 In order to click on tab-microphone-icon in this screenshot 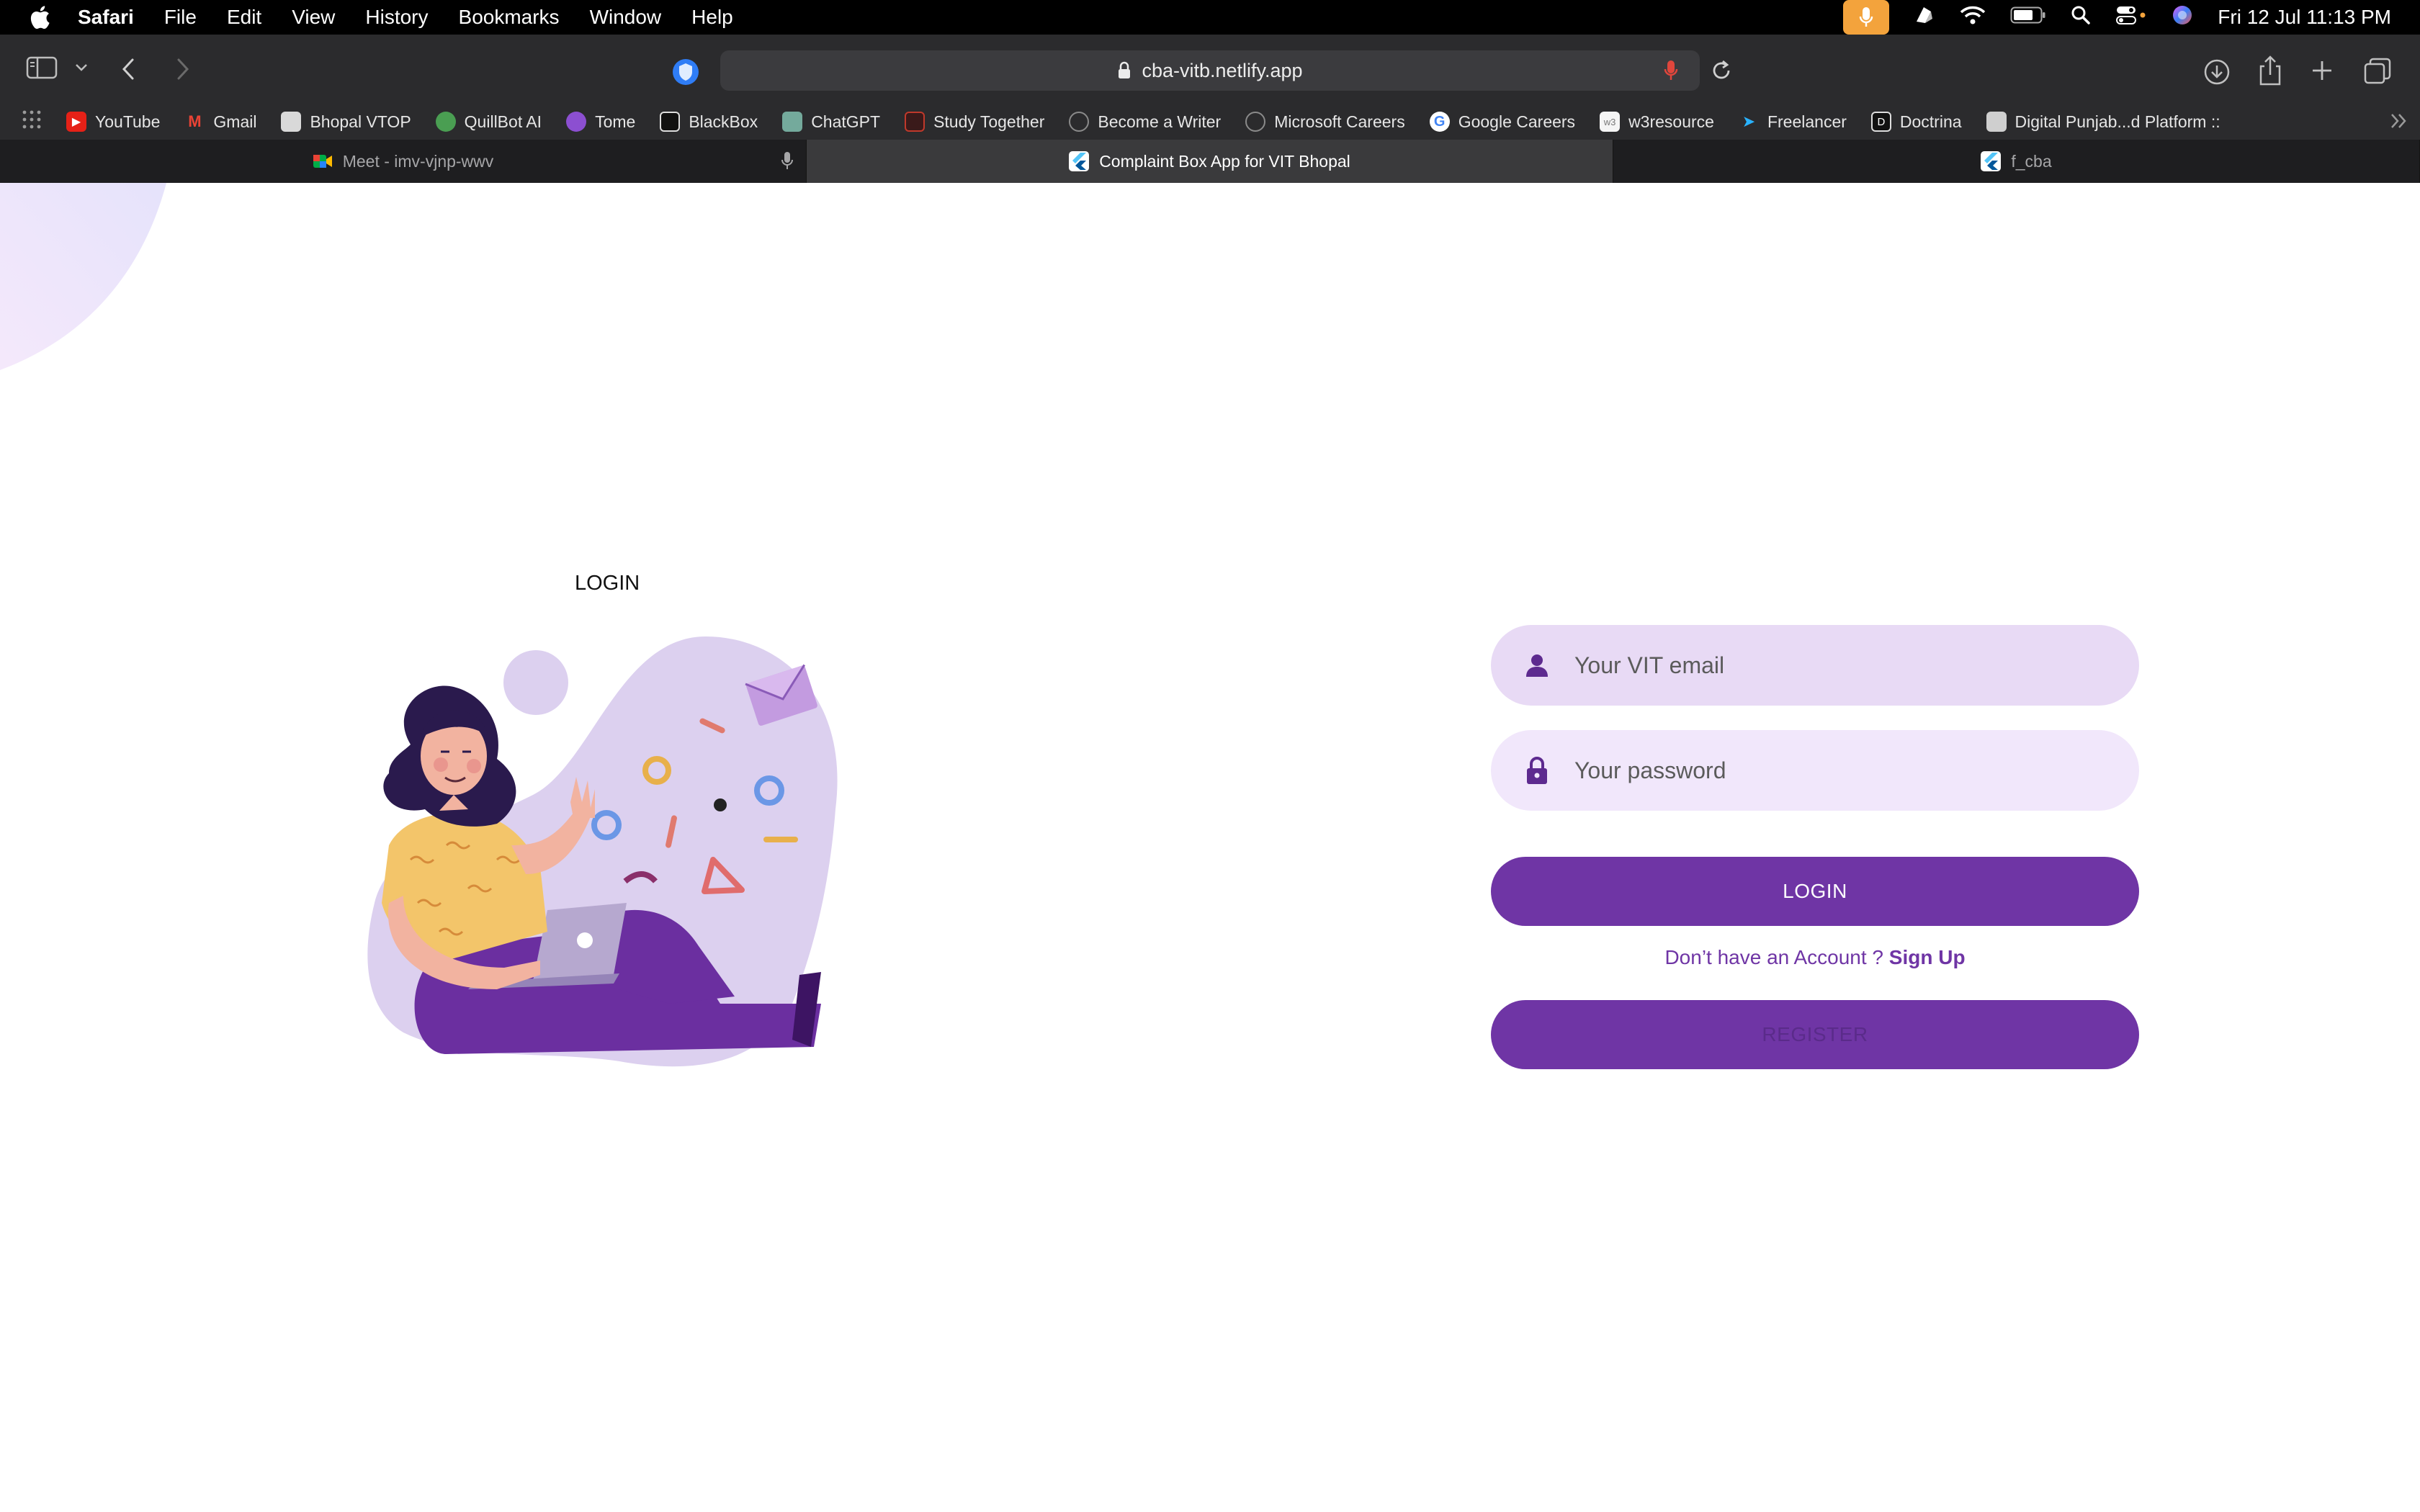, I will do `click(787, 162)`.